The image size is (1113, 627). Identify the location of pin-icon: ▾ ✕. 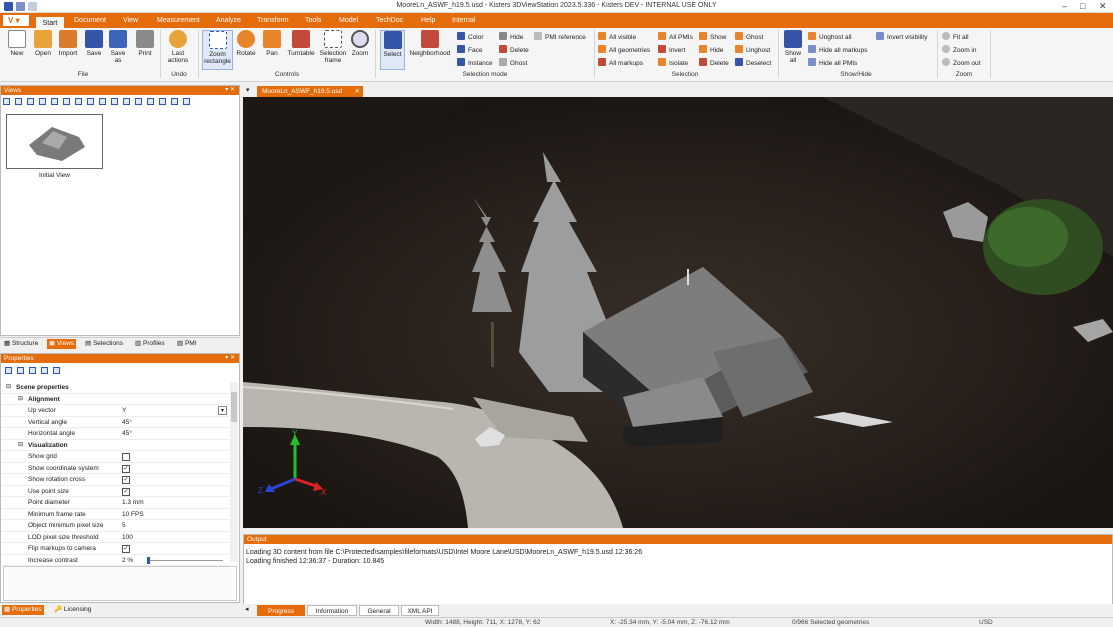
(230, 90).